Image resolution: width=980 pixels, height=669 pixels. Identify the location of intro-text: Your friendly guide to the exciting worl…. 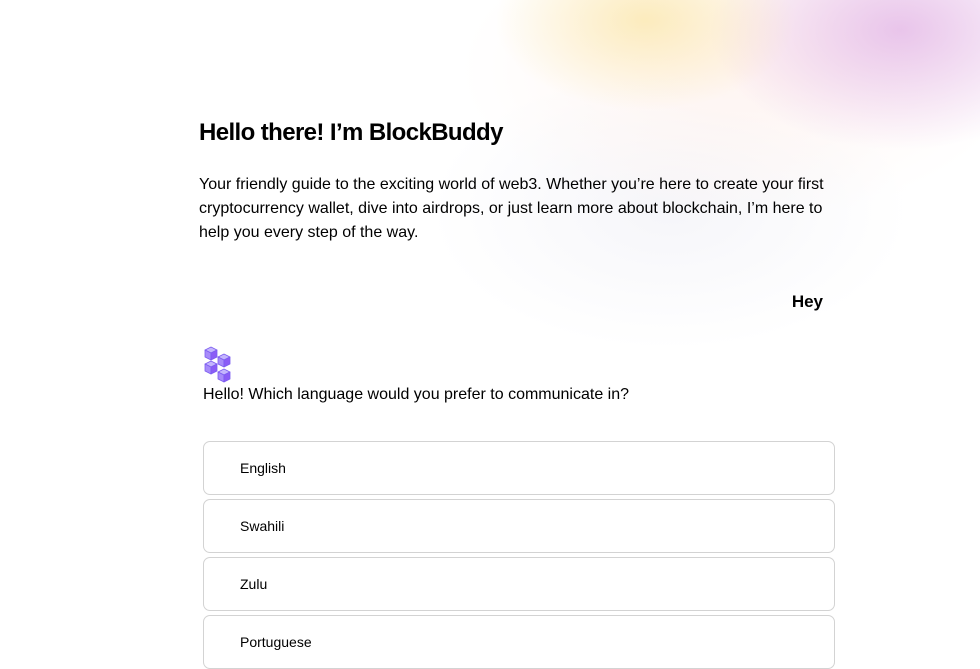
(511, 208).